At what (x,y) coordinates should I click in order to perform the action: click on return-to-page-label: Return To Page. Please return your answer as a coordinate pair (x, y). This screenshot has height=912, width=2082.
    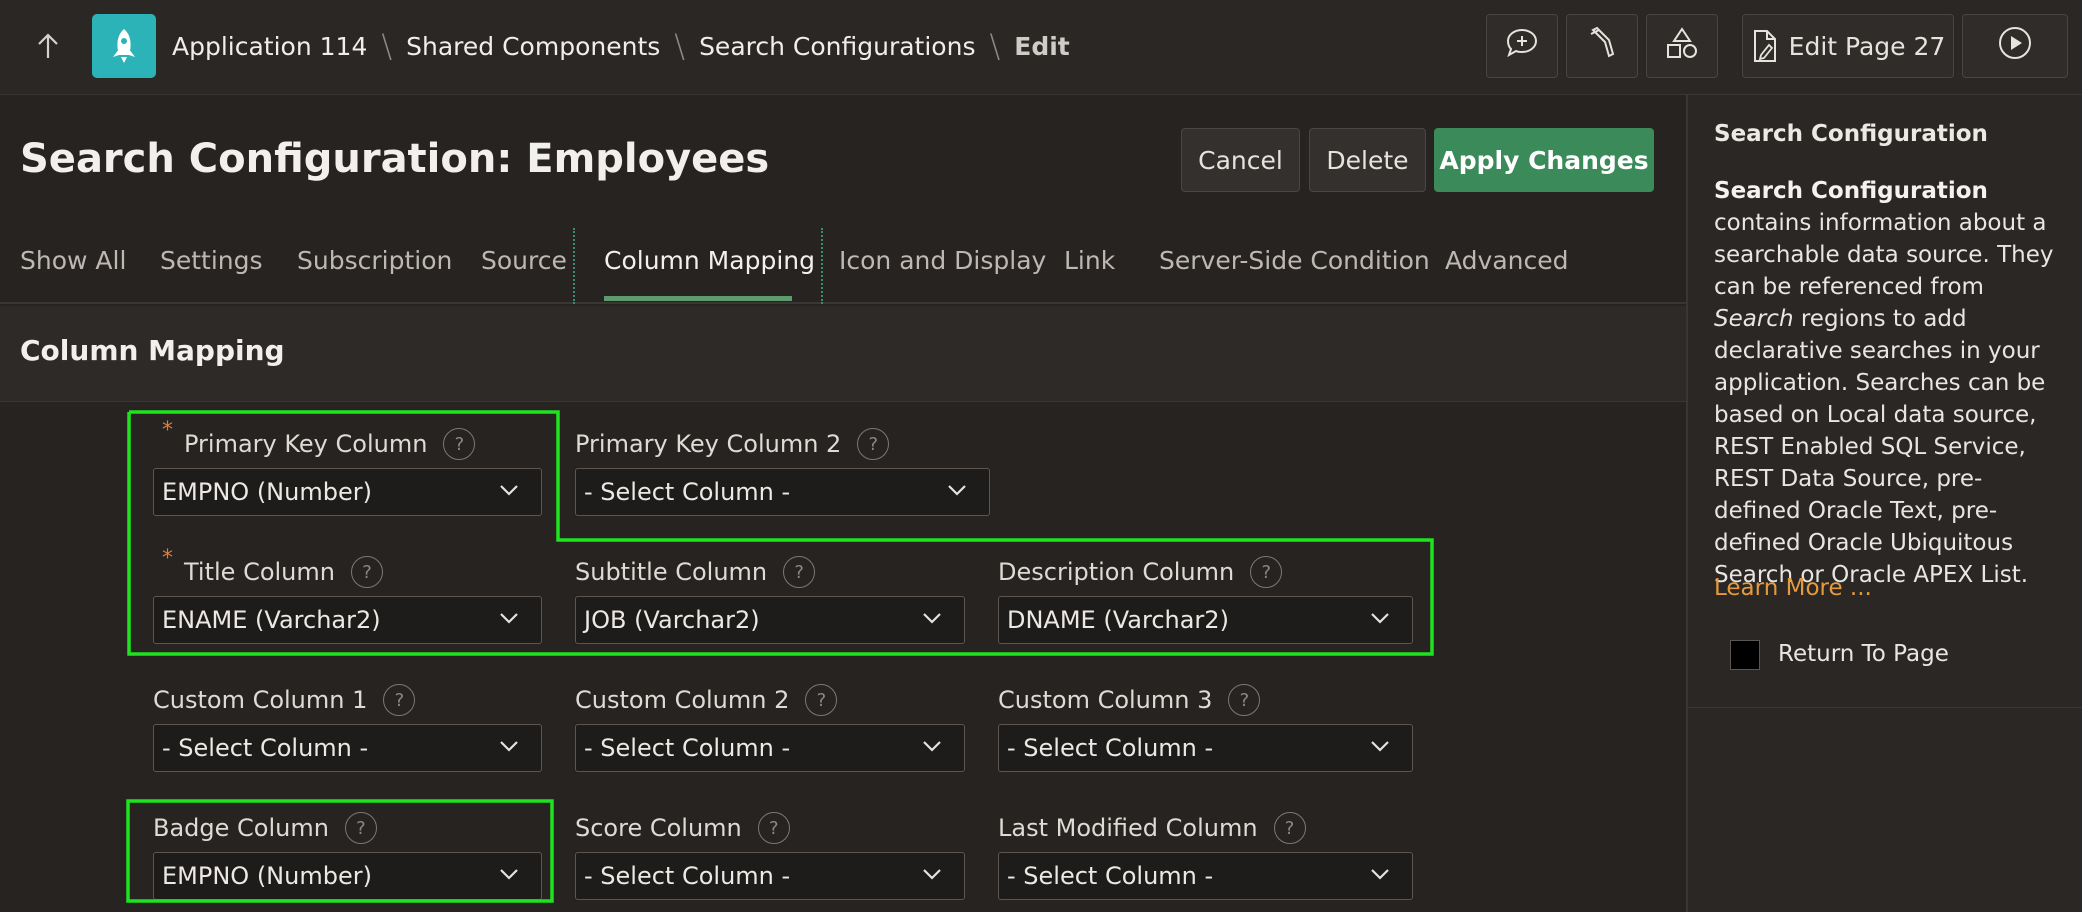
    Looking at the image, I should click on (1863, 654).